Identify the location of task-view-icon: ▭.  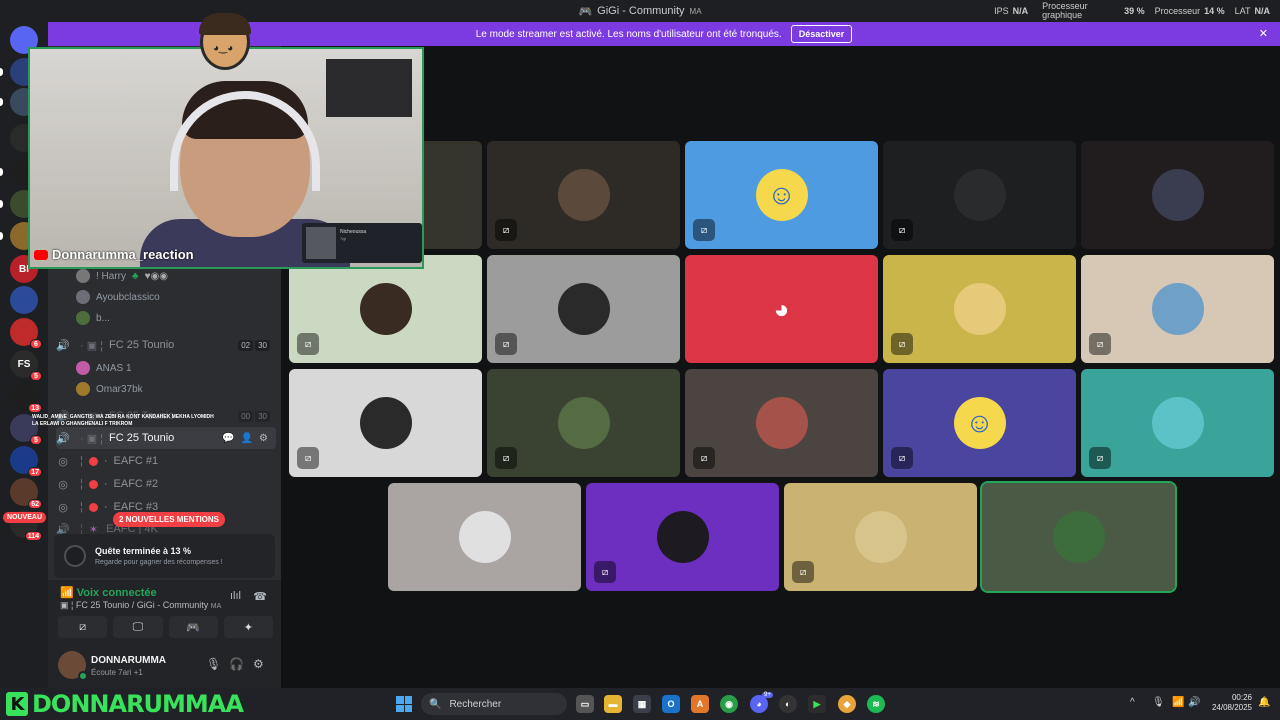
(585, 704).